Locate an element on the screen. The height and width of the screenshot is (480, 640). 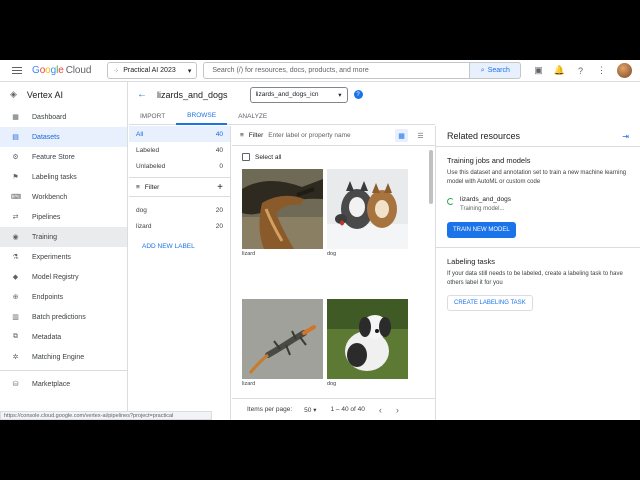
tab-analyze: ANALYZE is located at coordinates (252, 116).